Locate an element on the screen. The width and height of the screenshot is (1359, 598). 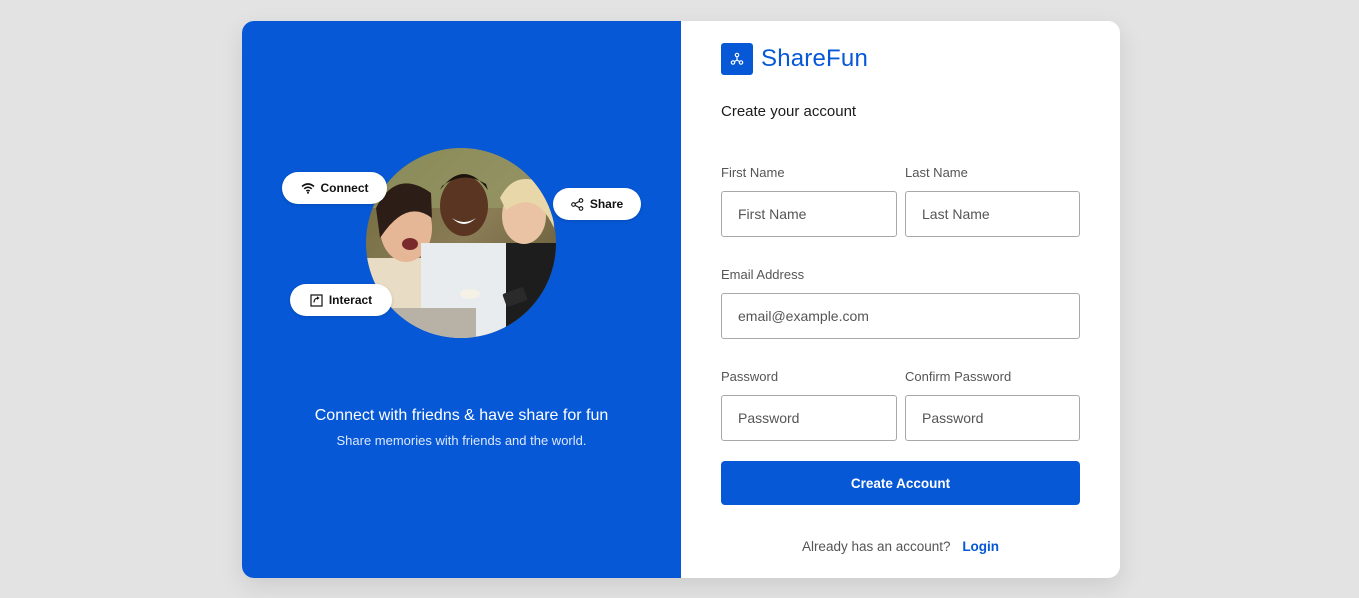
first-name-input is located at coordinates (809, 214).